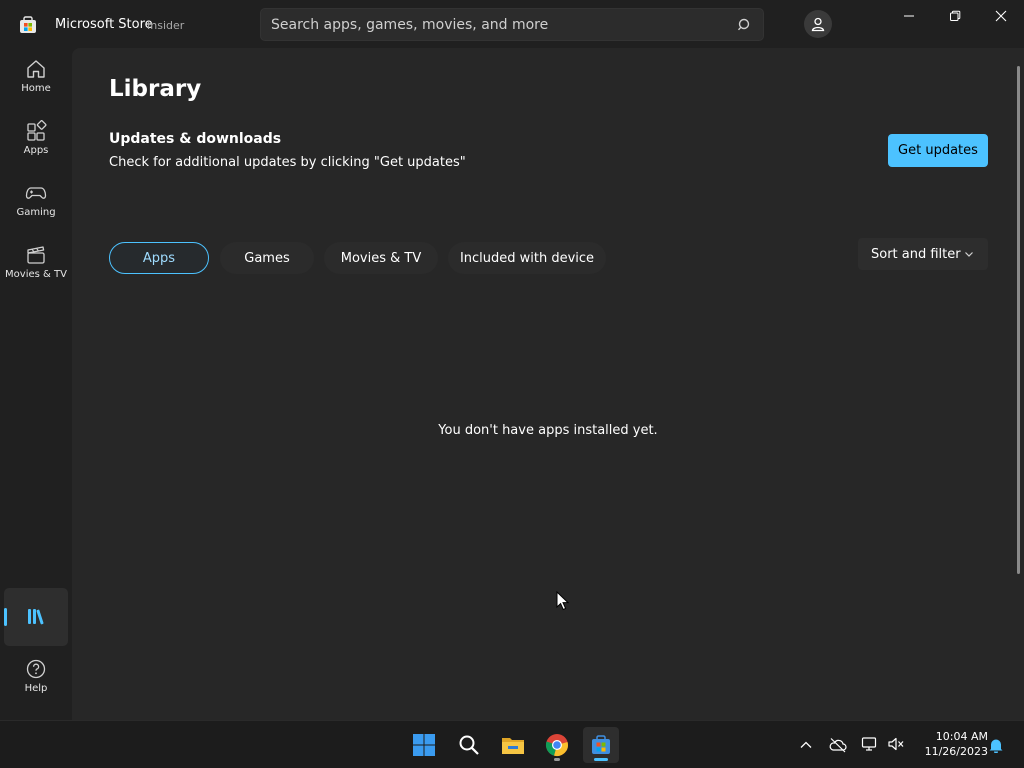 The image size is (1024, 768). I want to click on nav-label-movies-tv: Movies & TV, so click(36, 274).